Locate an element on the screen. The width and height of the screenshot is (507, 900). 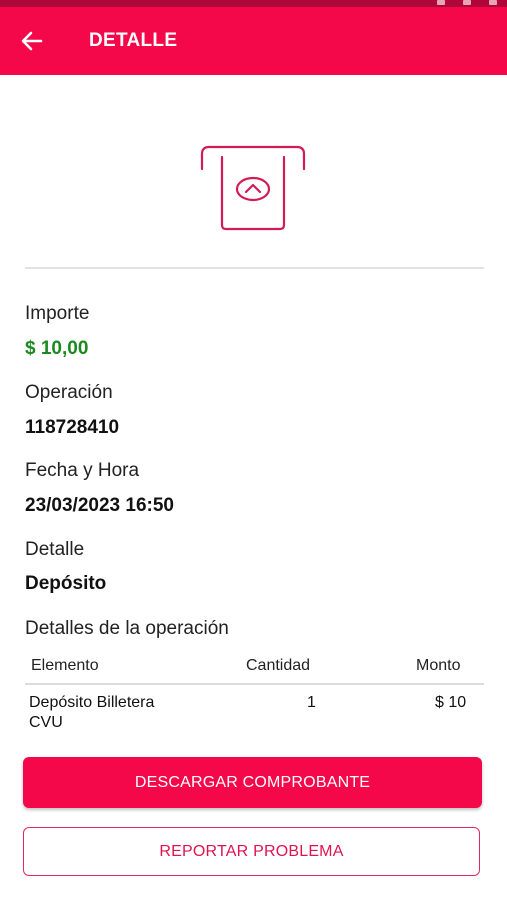
operation-value: 118728410 is located at coordinates (72, 427).